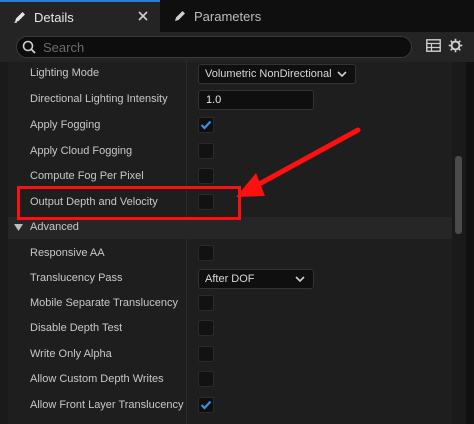 The image size is (474, 424). I want to click on apply-cloud-fogging-checkbox, so click(206, 151).